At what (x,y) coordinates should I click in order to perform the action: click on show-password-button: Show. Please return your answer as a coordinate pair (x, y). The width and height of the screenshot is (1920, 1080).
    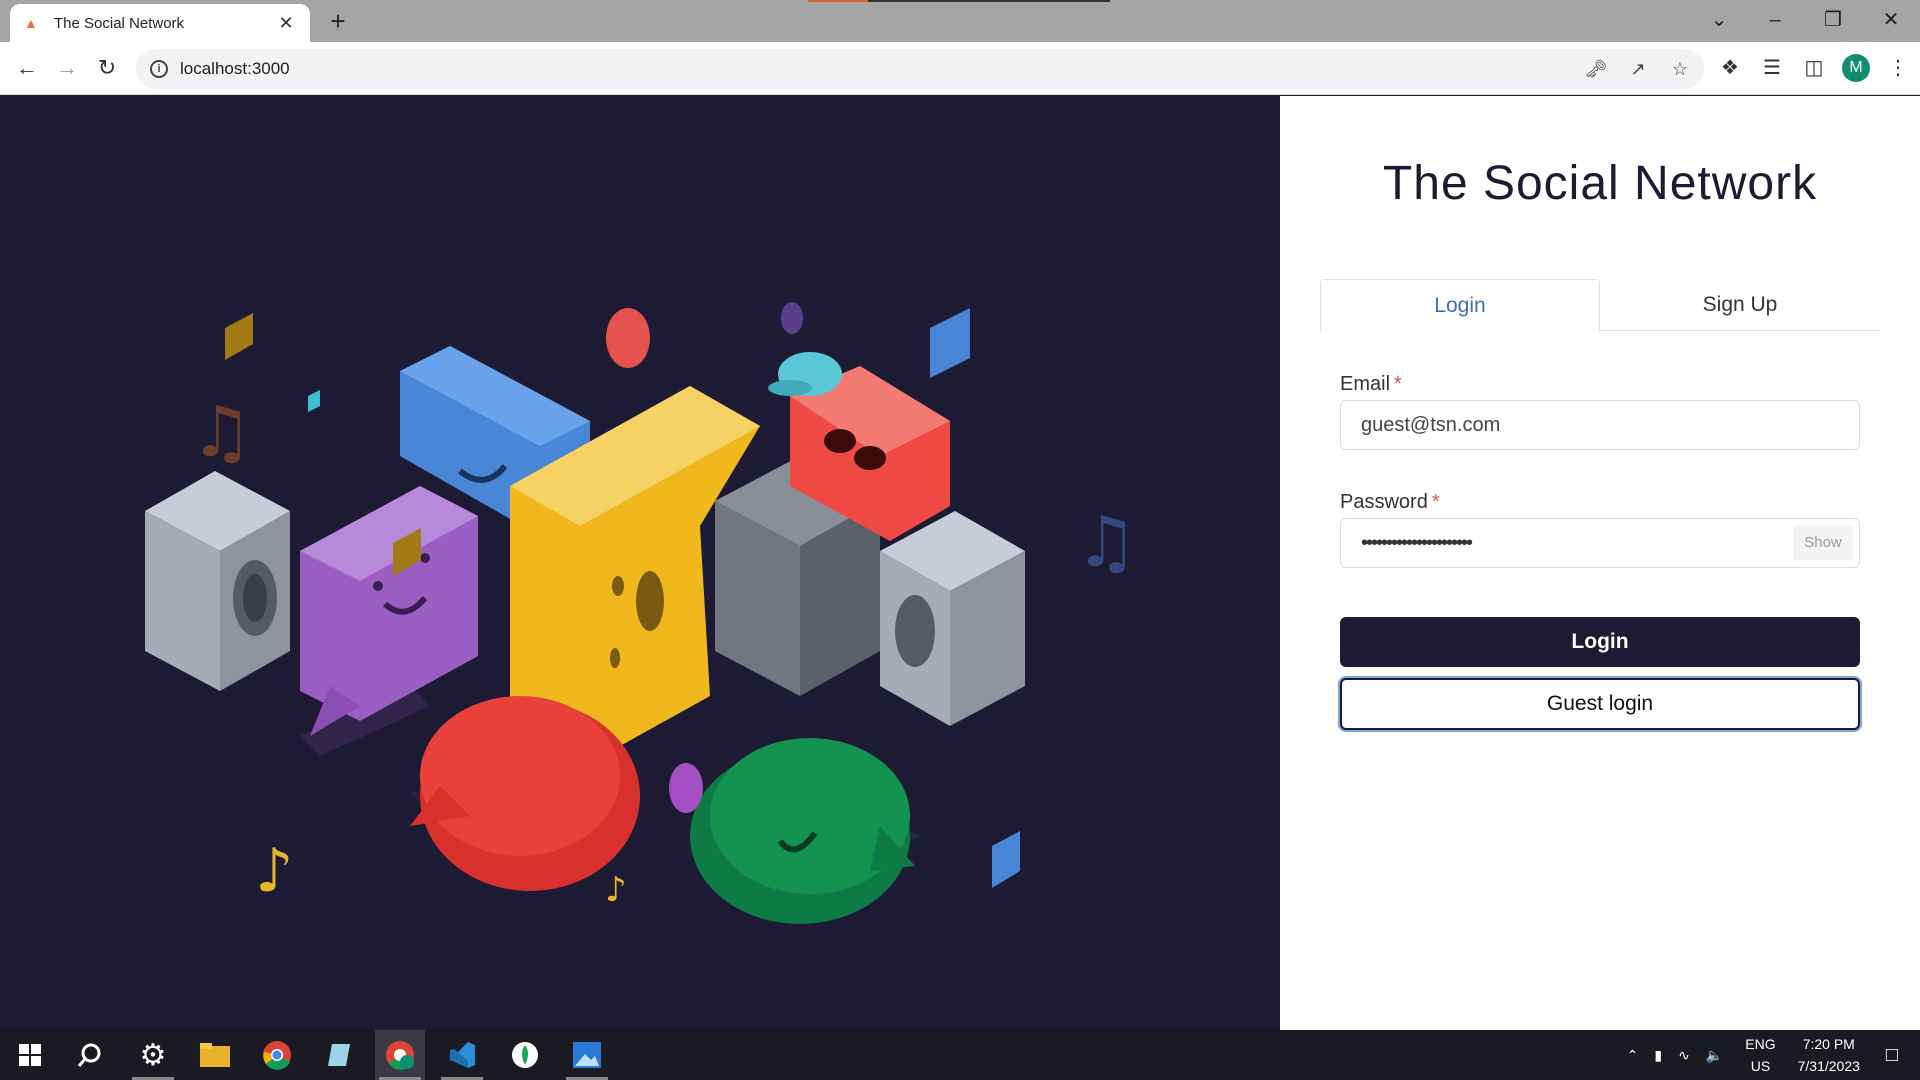
    Looking at the image, I should click on (1823, 543).